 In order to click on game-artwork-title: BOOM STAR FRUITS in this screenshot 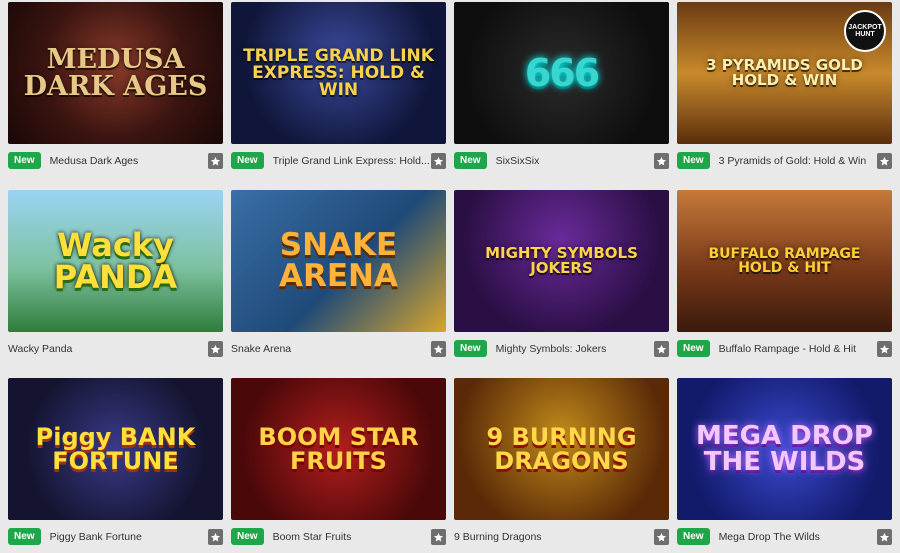, I will do `click(338, 449)`.